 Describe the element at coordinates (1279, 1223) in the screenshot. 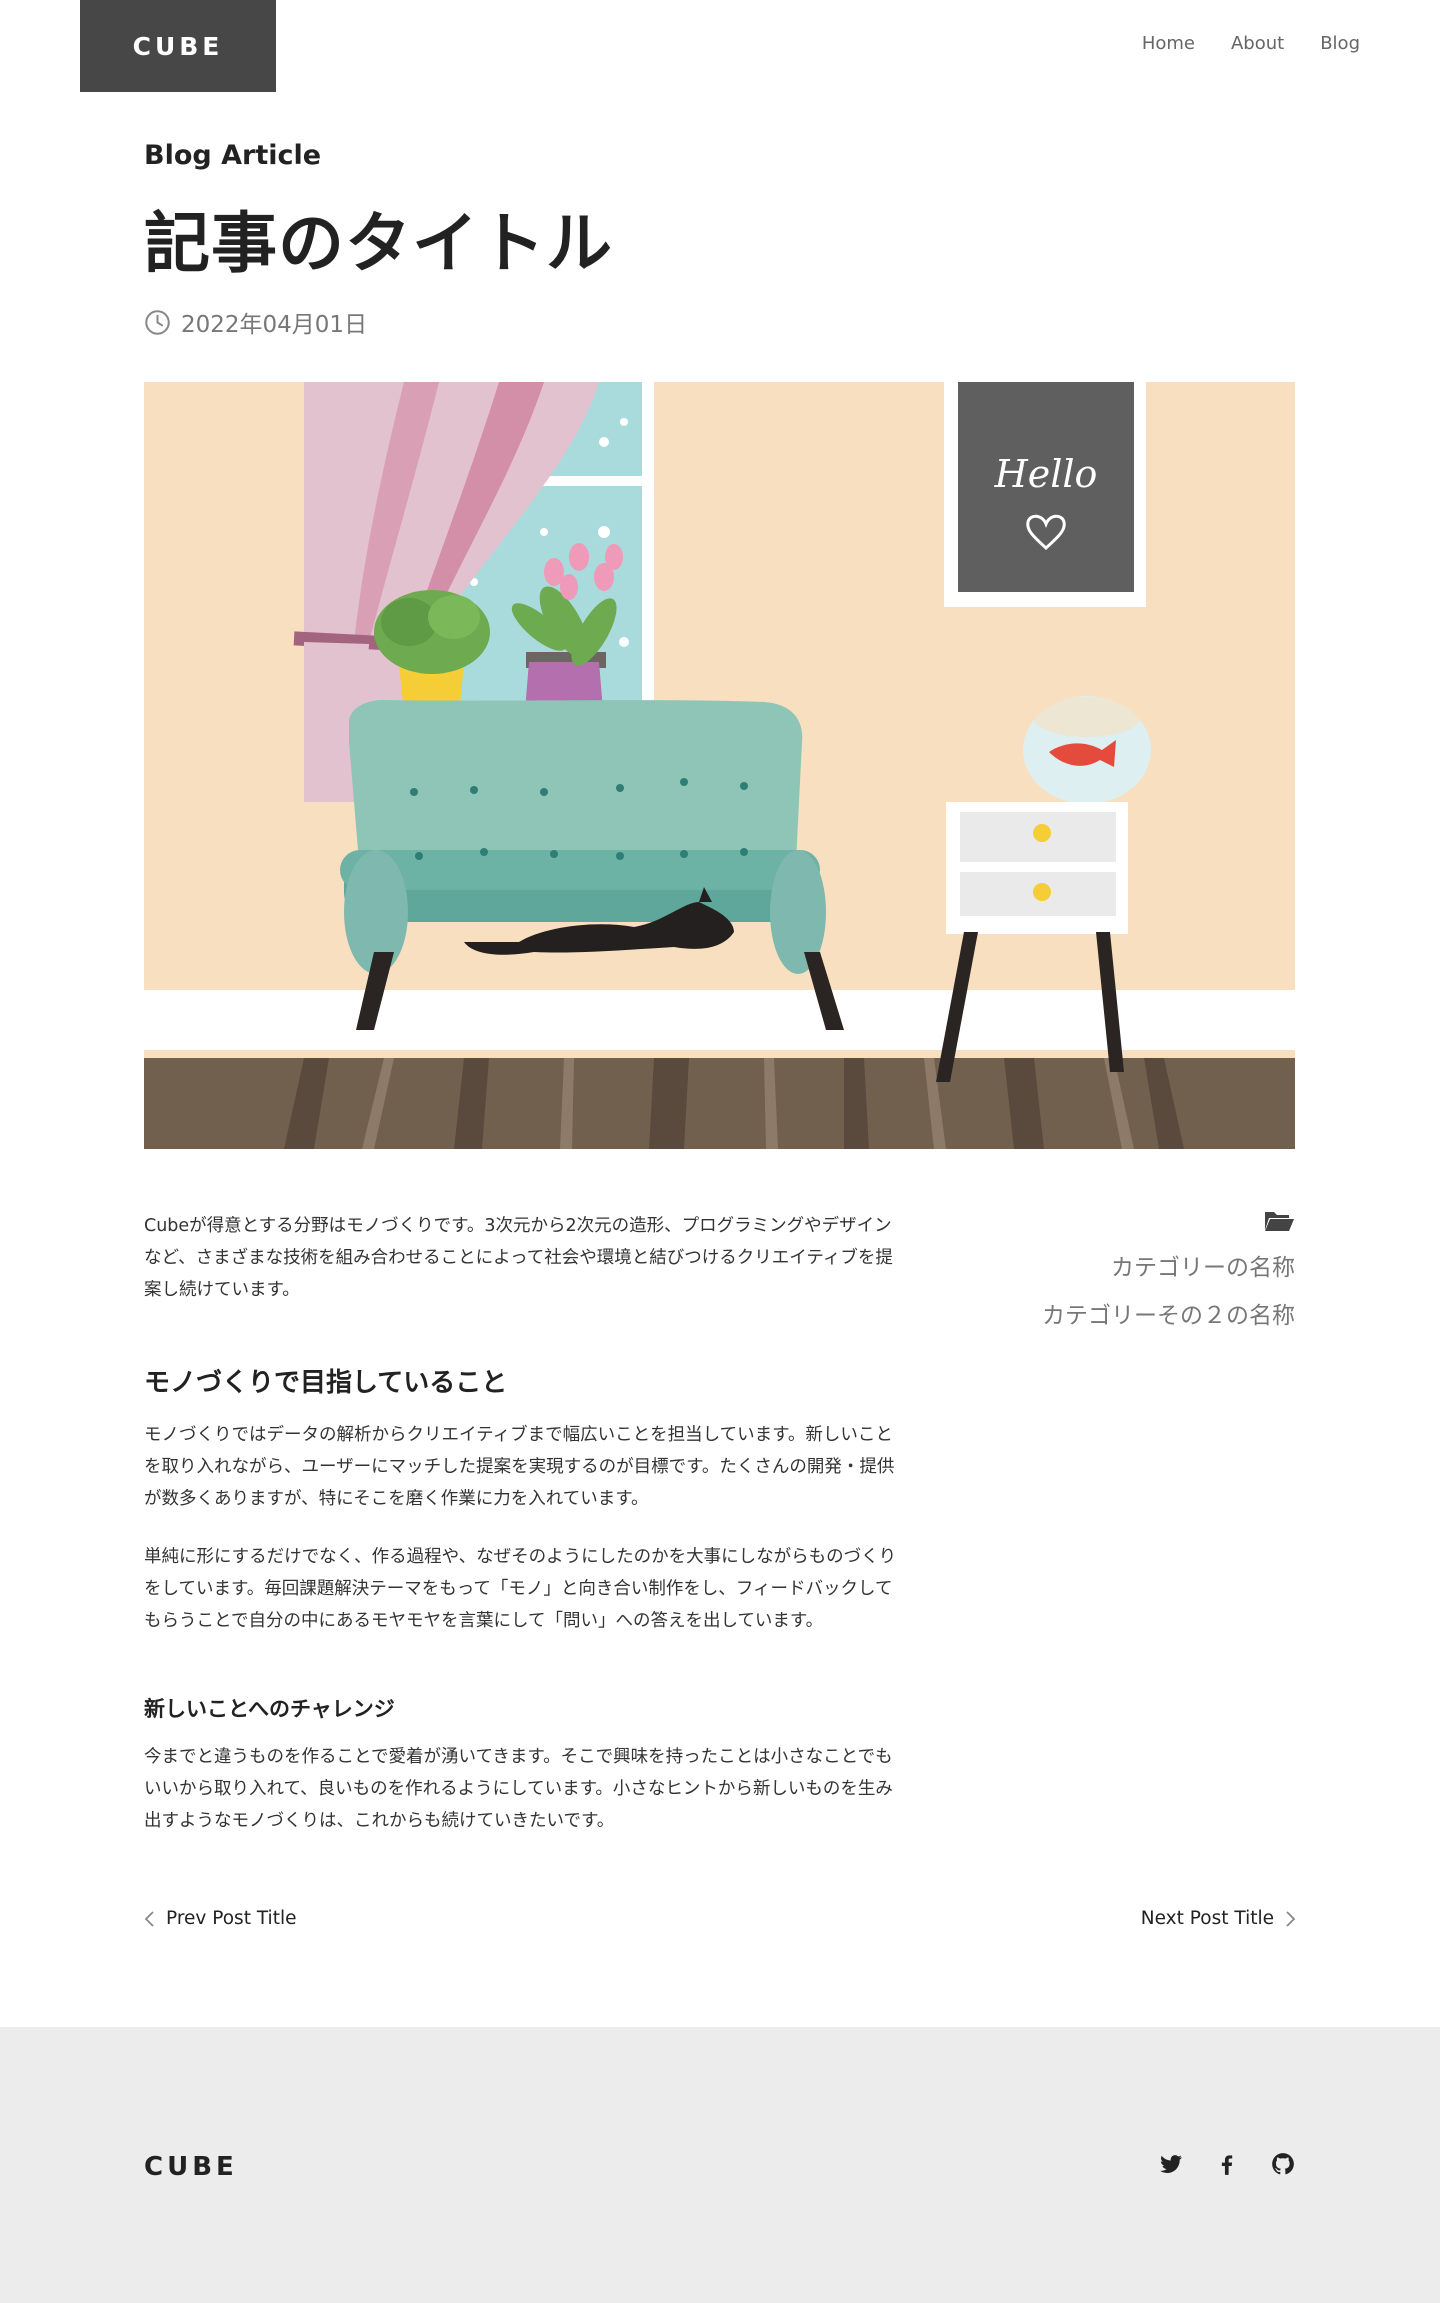

I see `folder-open-icon` at that location.